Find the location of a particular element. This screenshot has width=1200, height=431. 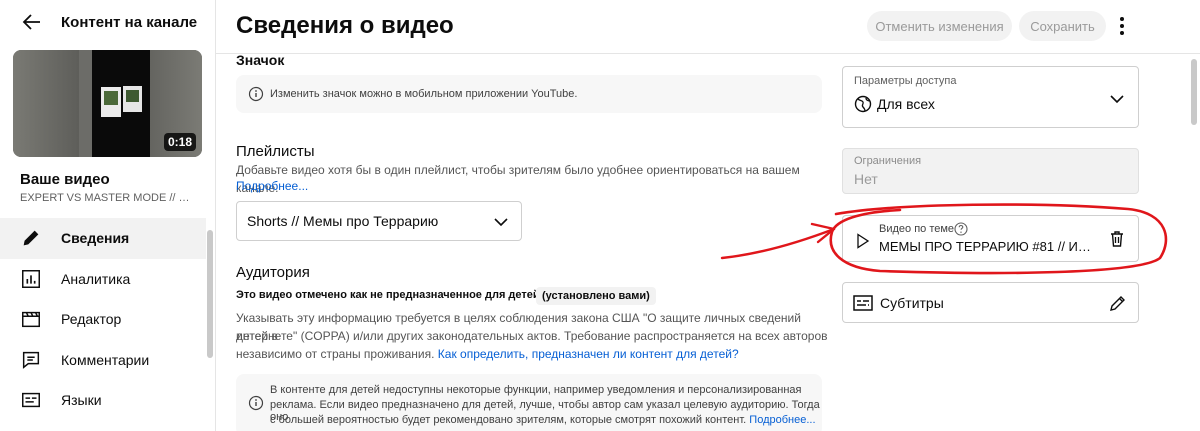

editor-icon is located at coordinates (31, 319).